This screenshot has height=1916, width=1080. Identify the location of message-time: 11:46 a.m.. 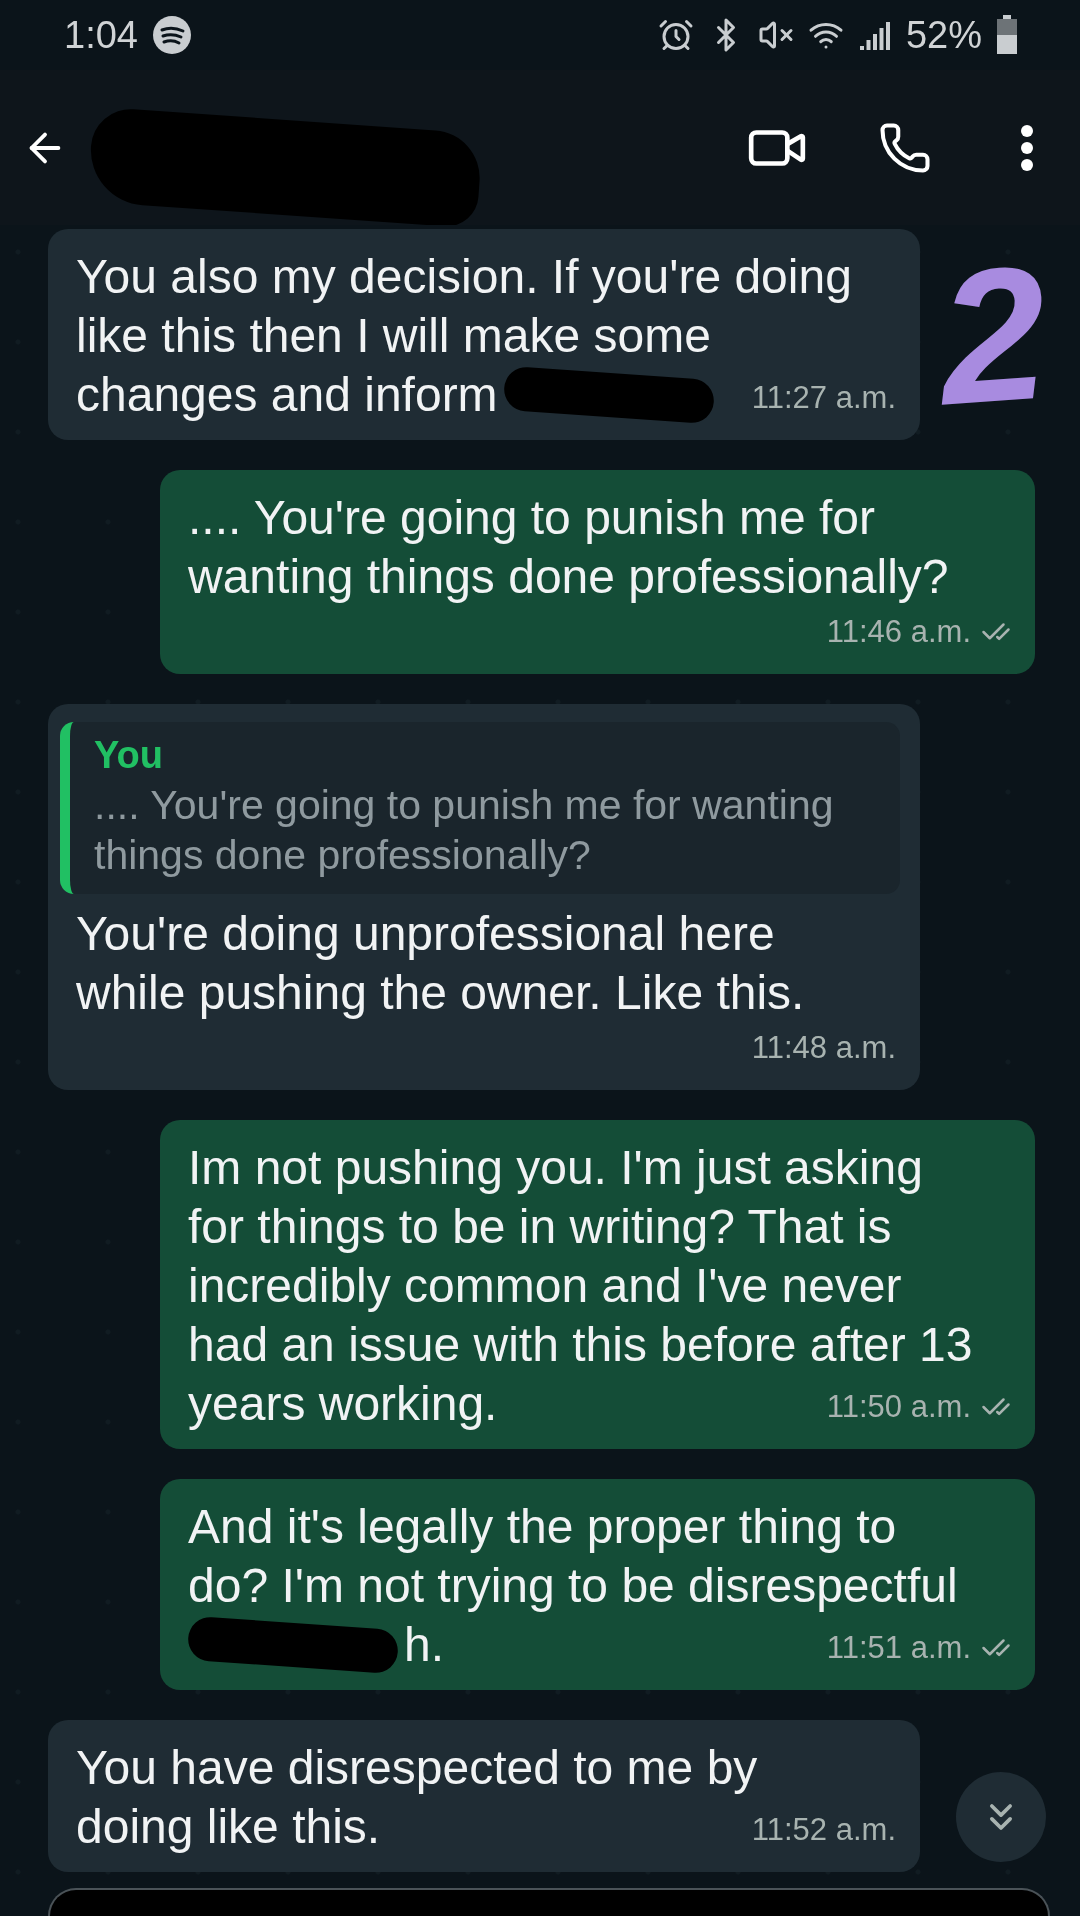
(898, 632).